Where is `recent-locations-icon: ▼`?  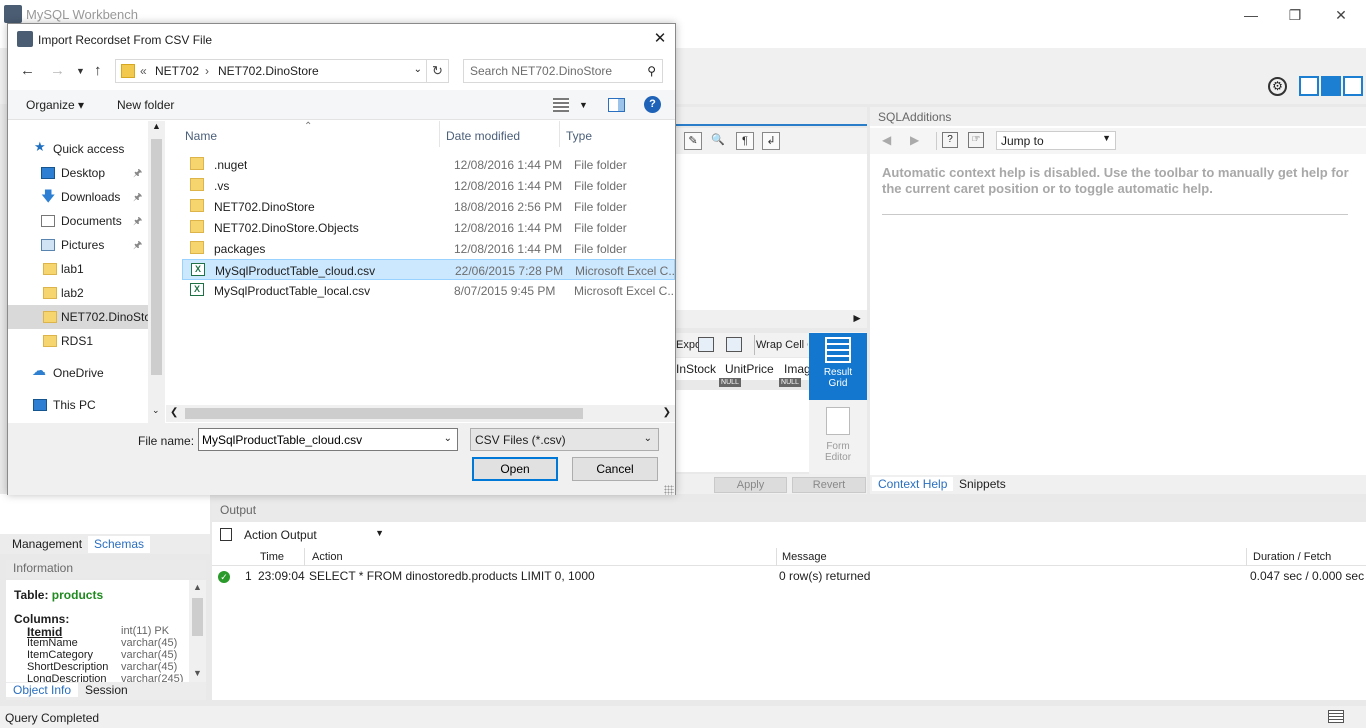
recent-locations-icon: ▼ is located at coordinates (80, 71).